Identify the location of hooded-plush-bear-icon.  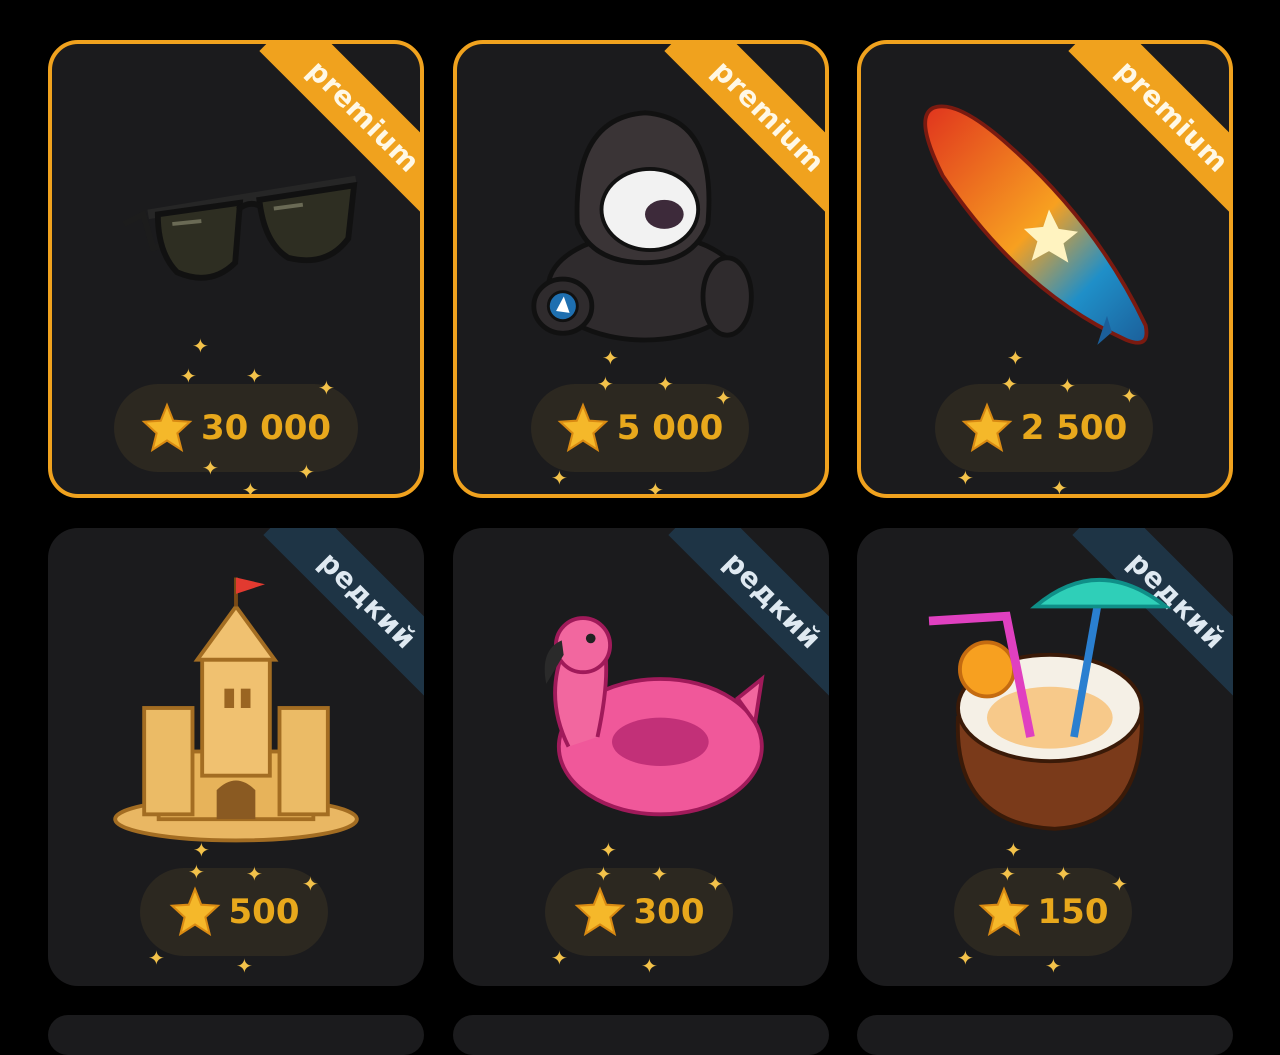
(645, 224).